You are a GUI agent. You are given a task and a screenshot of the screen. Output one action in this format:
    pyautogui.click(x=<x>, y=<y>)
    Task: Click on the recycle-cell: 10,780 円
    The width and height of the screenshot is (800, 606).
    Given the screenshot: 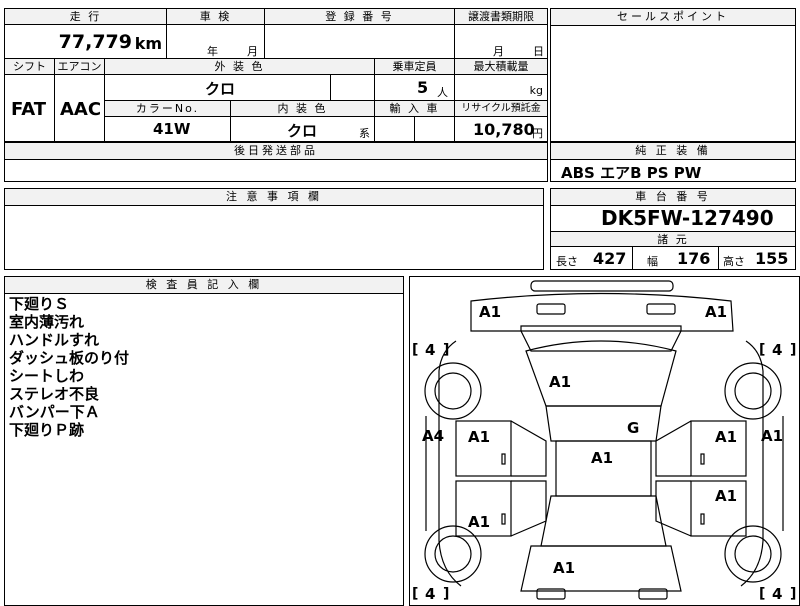 What is the action you would take?
    pyautogui.click(x=501, y=129)
    